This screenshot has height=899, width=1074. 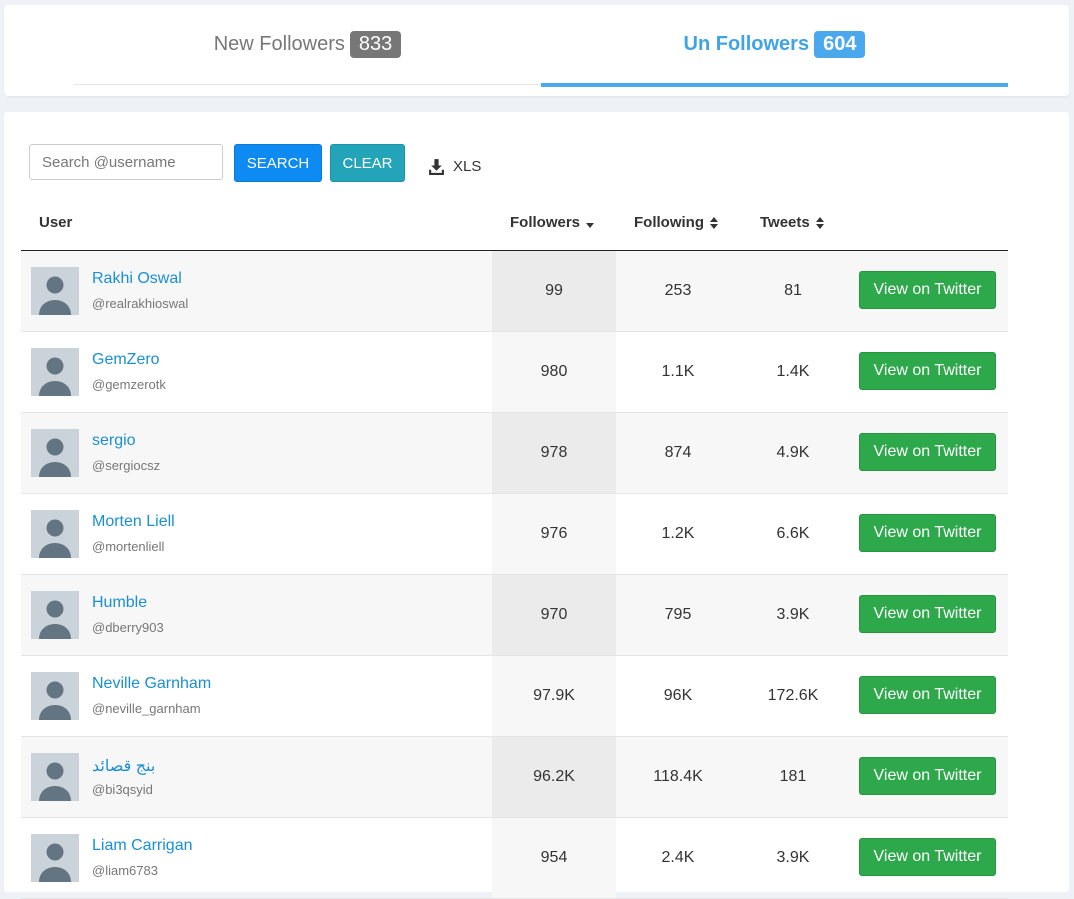 What do you see at coordinates (554, 534) in the screenshot?
I see `followers-cell: 976` at bounding box center [554, 534].